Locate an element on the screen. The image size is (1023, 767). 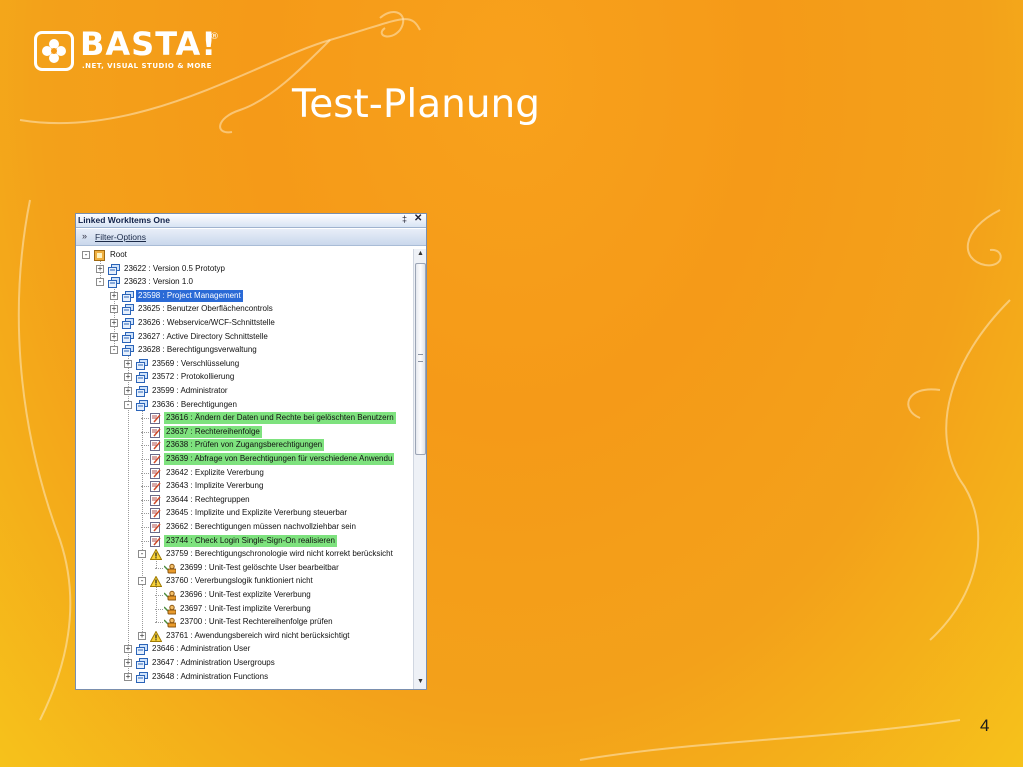
tree-row: 23638 : Prüfen von Zugangsberechtigungen is located at coordinates (241, 445).